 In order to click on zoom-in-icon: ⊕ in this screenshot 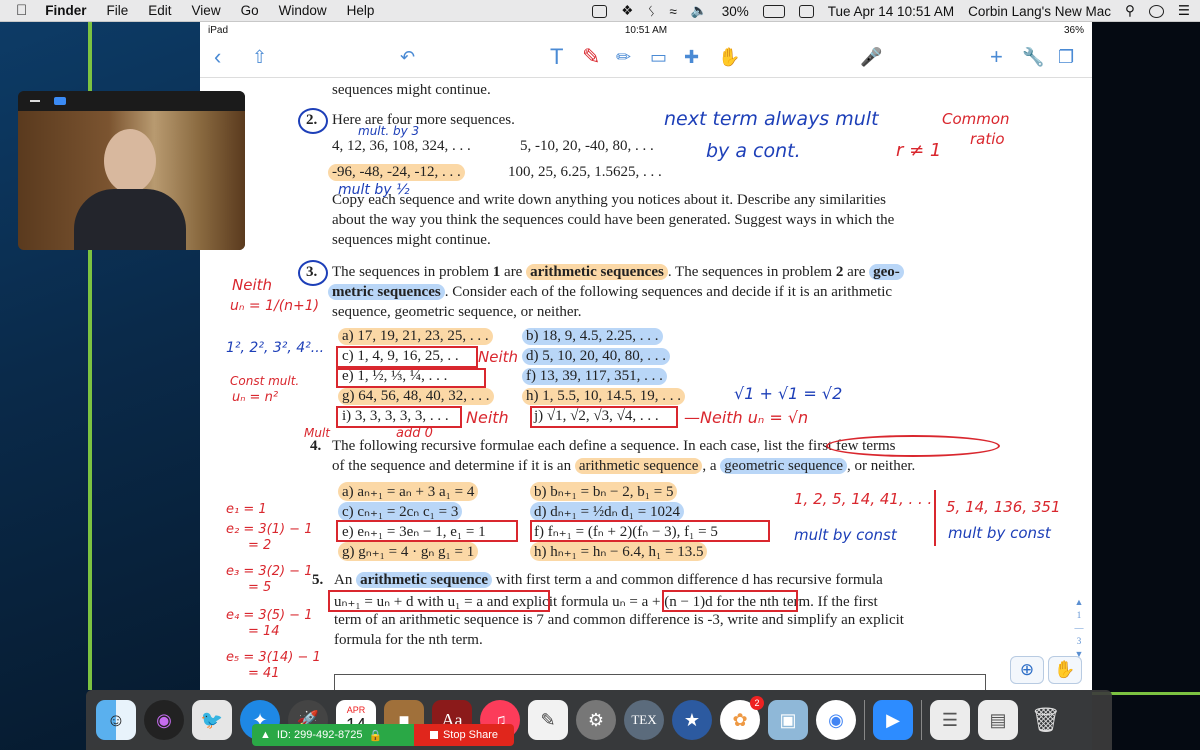, I will do `click(1027, 670)`.